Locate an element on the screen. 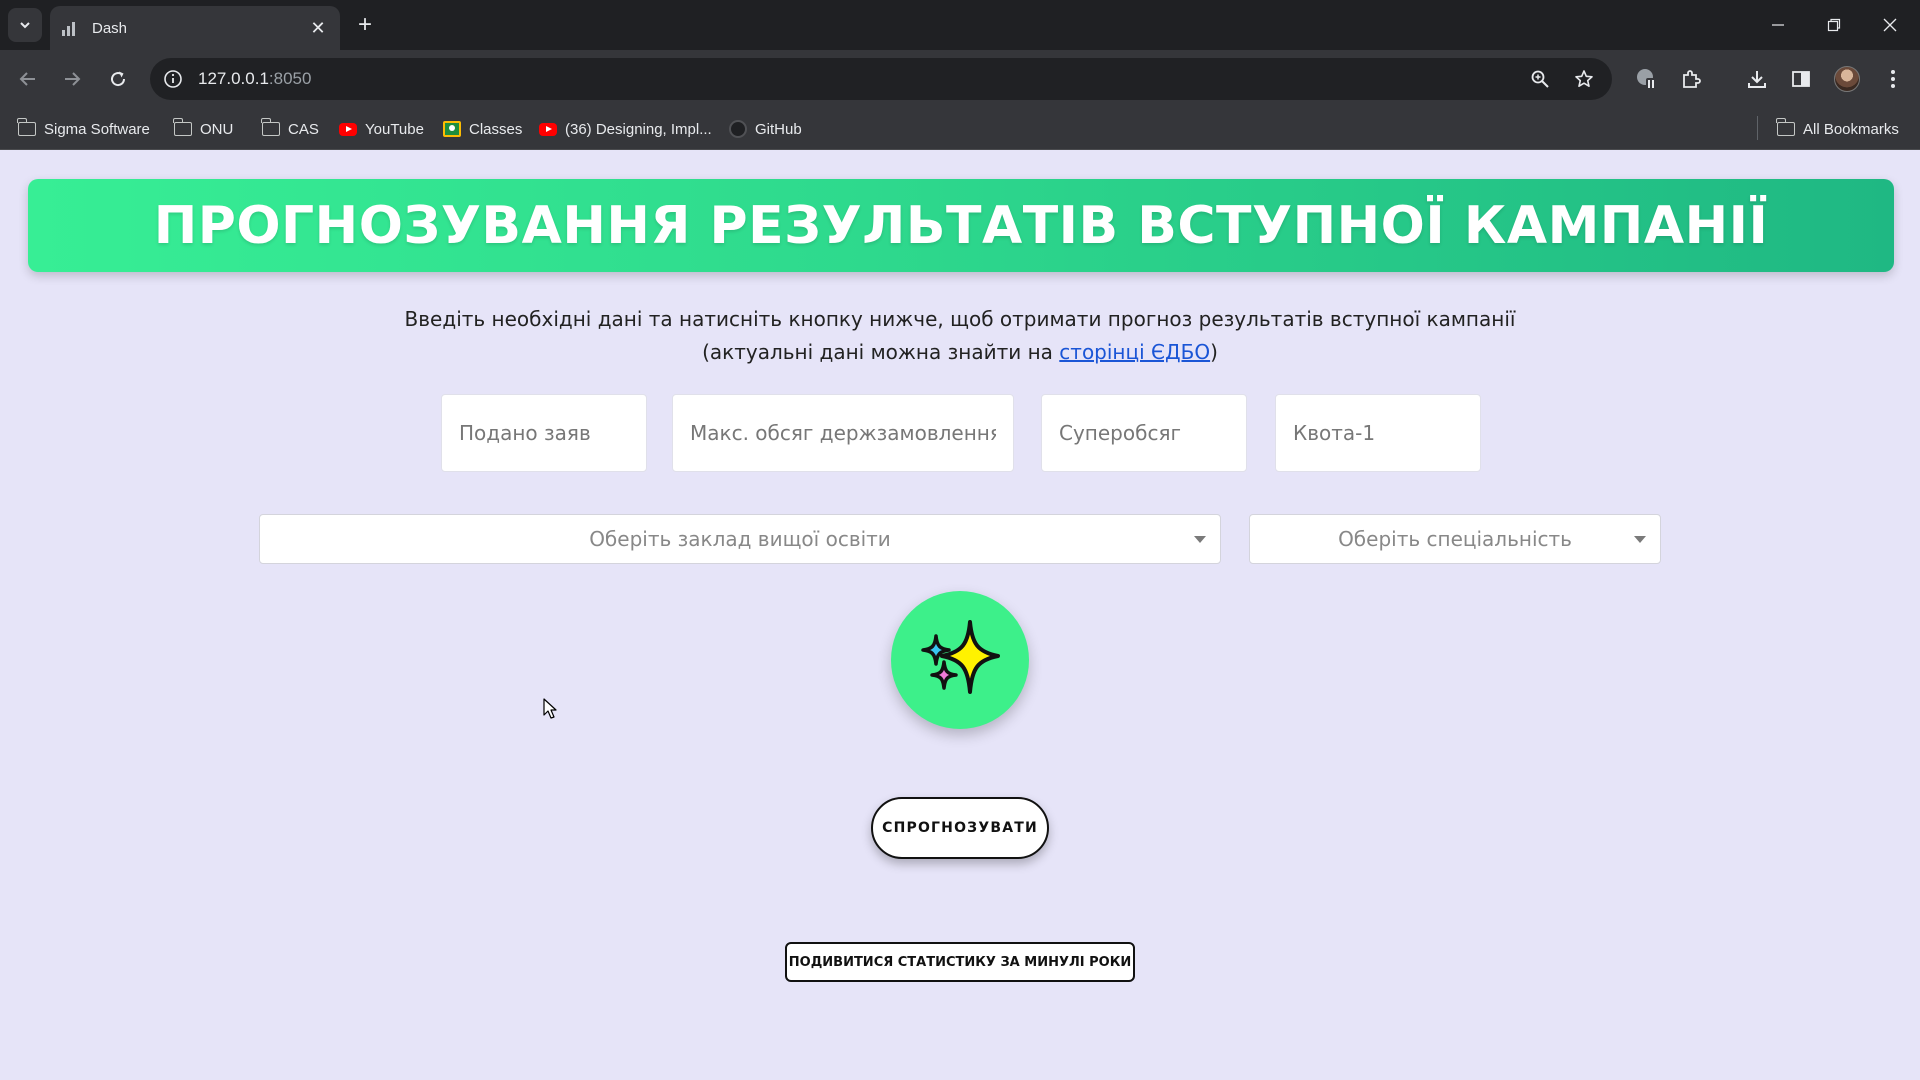  tab-title: Dash is located at coordinates (110, 28).